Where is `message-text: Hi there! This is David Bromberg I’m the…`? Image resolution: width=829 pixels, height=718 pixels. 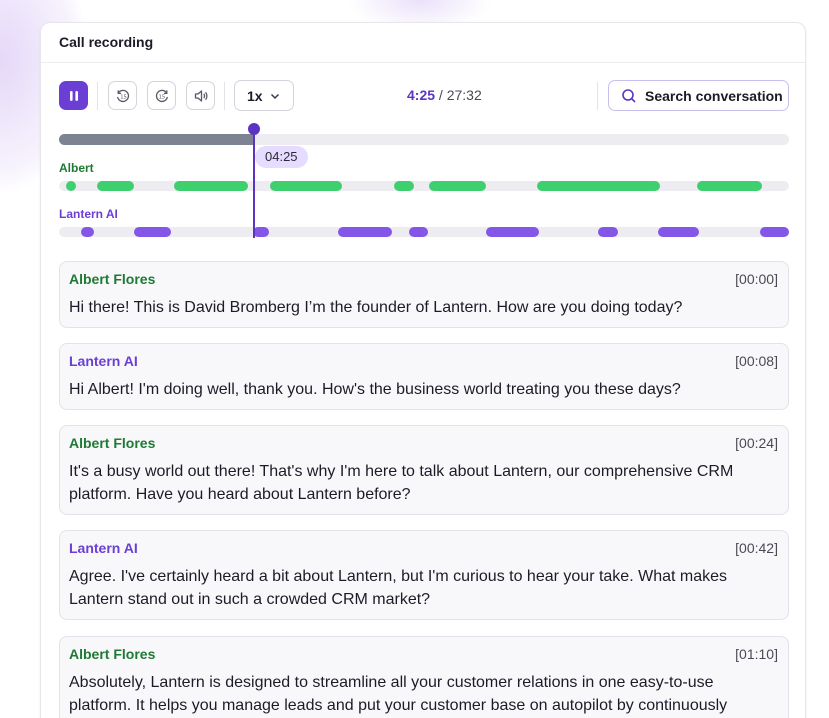
message-text: Hi there! This is David Bromberg I’m the… is located at coordinates (376, 307).